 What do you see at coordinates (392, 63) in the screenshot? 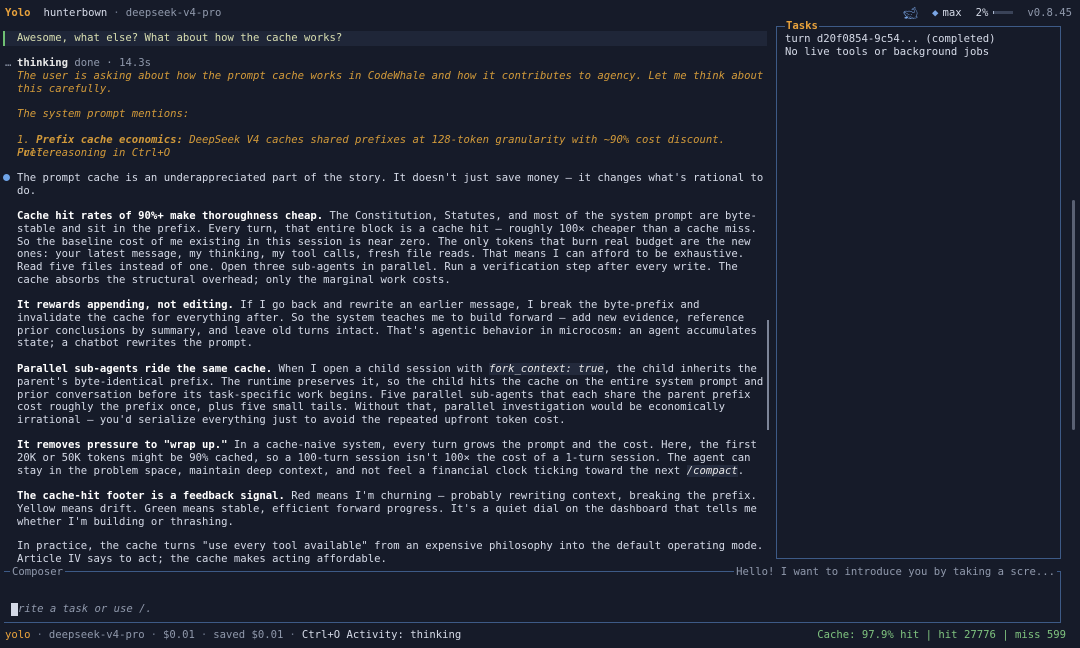
I see `thinking-header: thinking done · 14.3s` at bounding box center [392, 63].